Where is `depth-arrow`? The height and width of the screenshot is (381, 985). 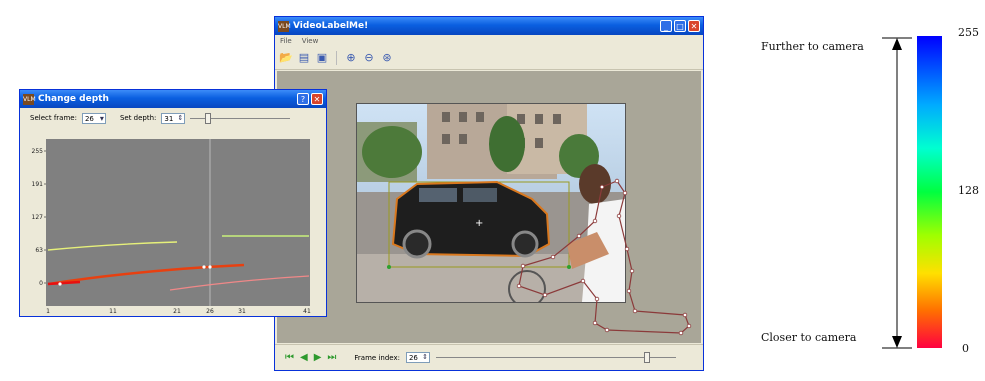
depth-arrow is located at coordinates (897, 193).